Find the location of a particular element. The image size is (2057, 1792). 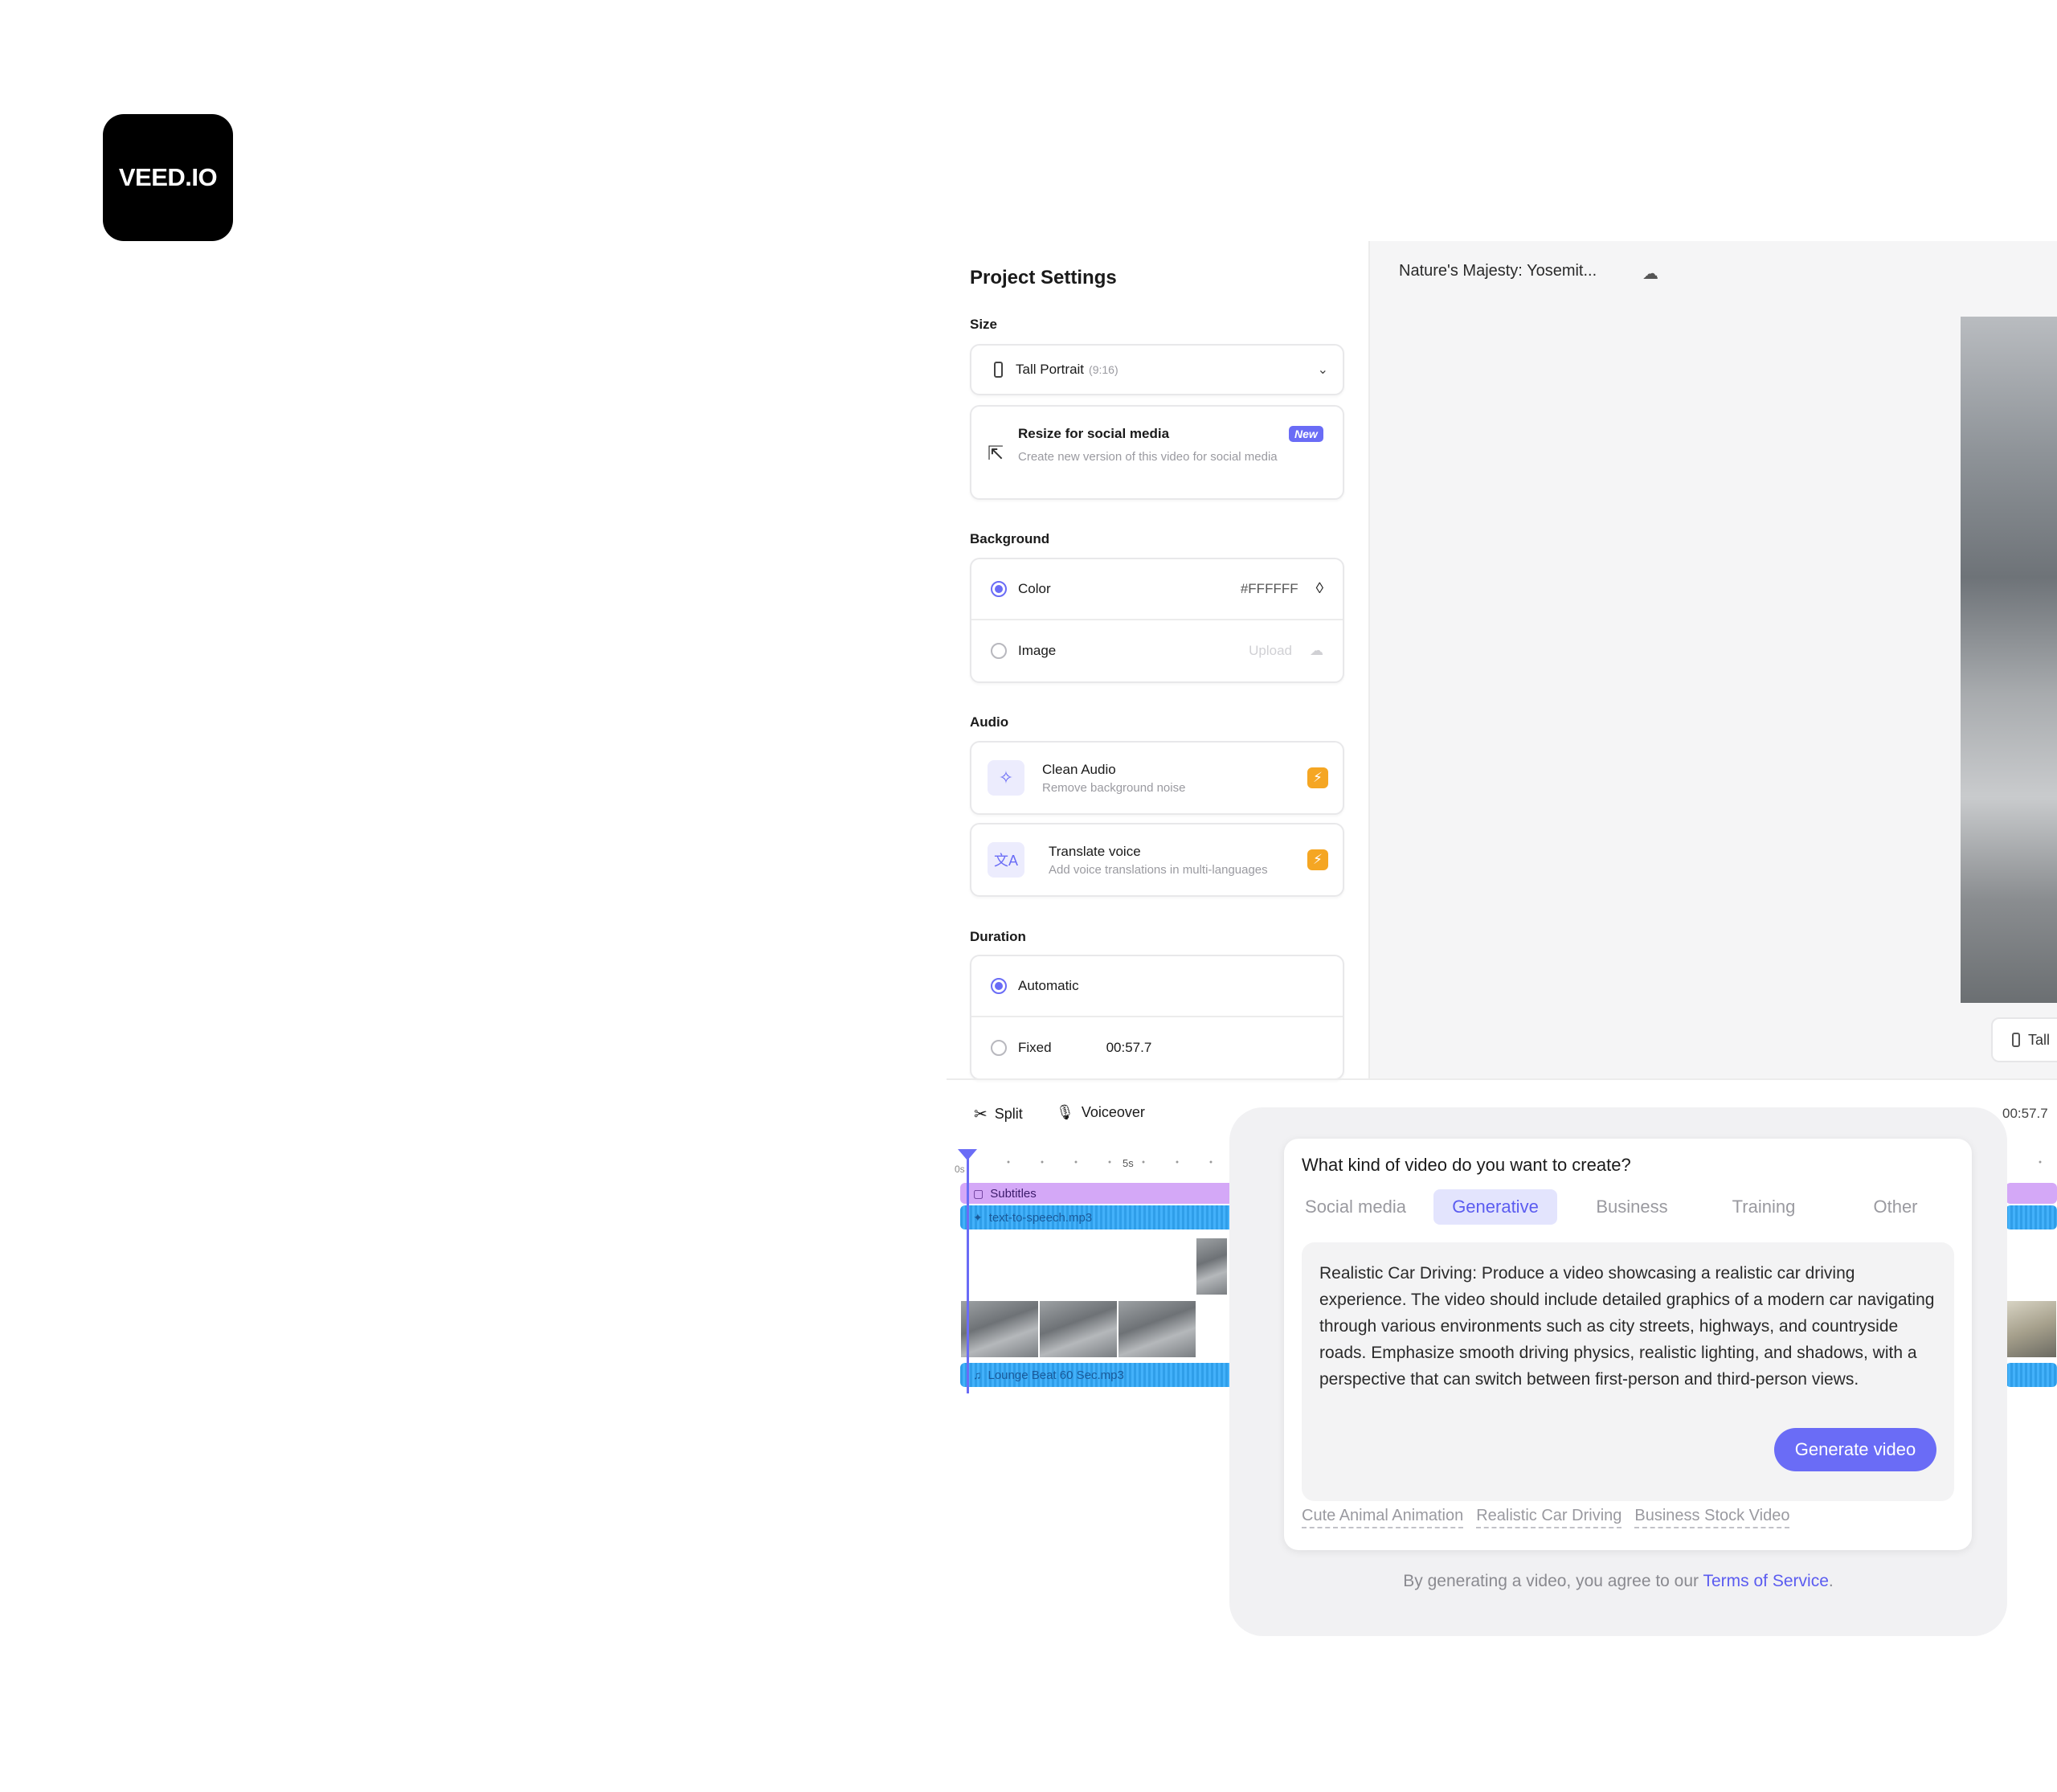

radio-color is located at coordinates (999, 589).